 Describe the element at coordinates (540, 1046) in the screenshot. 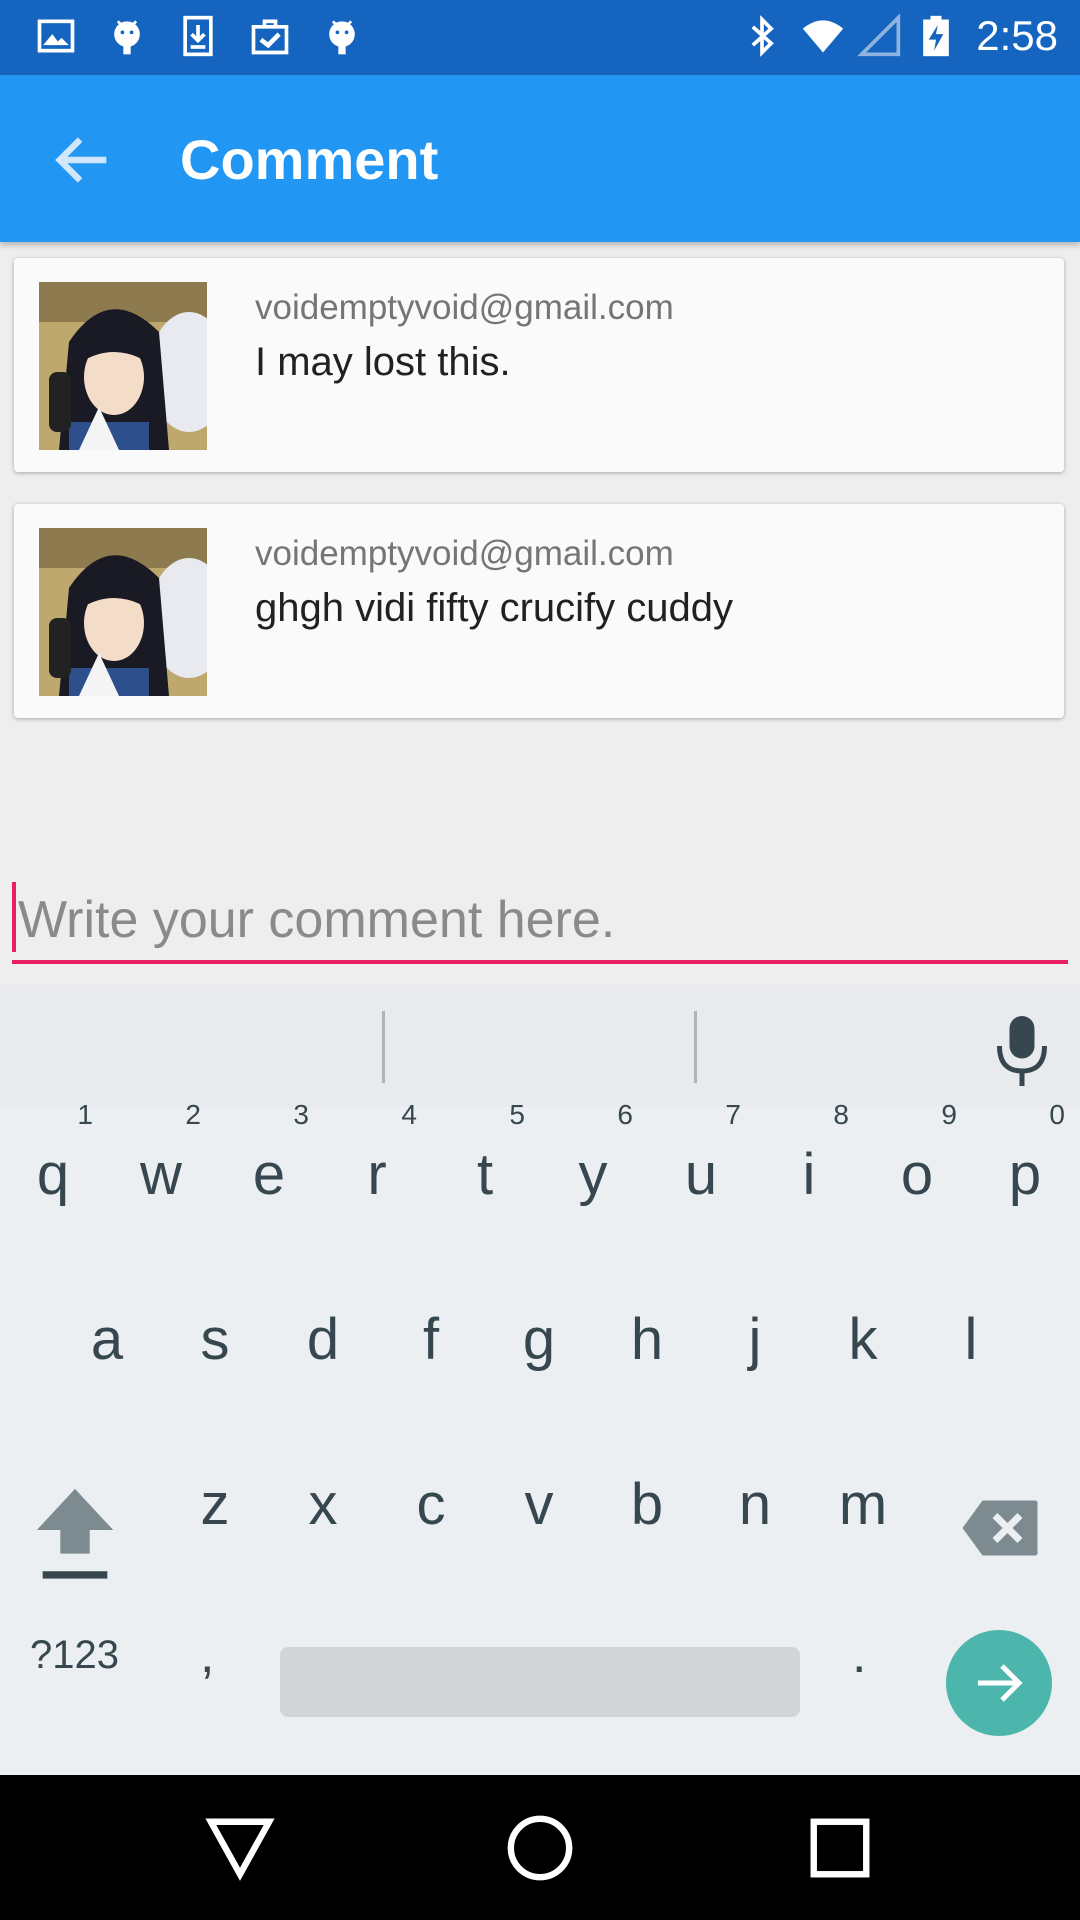

I see `suggestion-strip` at that location.